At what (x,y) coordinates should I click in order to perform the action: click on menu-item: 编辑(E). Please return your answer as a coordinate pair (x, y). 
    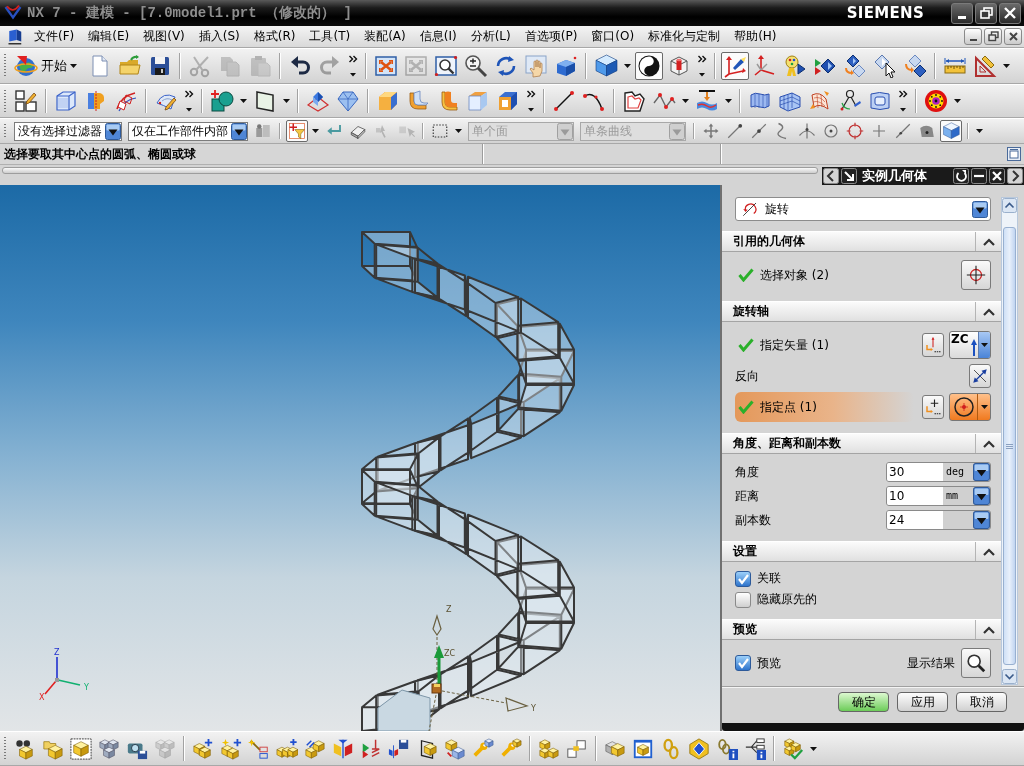
    Looking at the image, I should click on (109, 36).